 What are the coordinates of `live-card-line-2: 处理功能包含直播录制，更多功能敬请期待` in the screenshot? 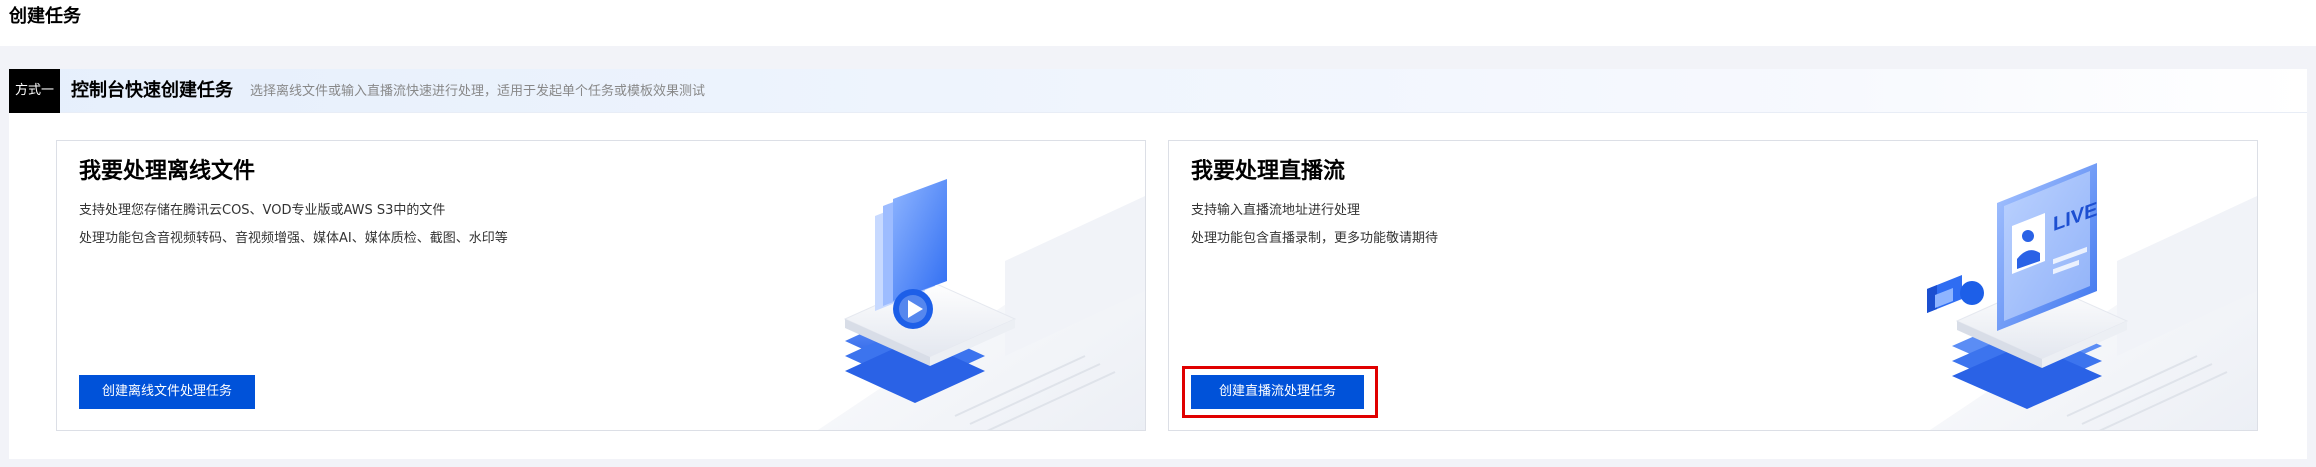 It's located at (1315, 238).